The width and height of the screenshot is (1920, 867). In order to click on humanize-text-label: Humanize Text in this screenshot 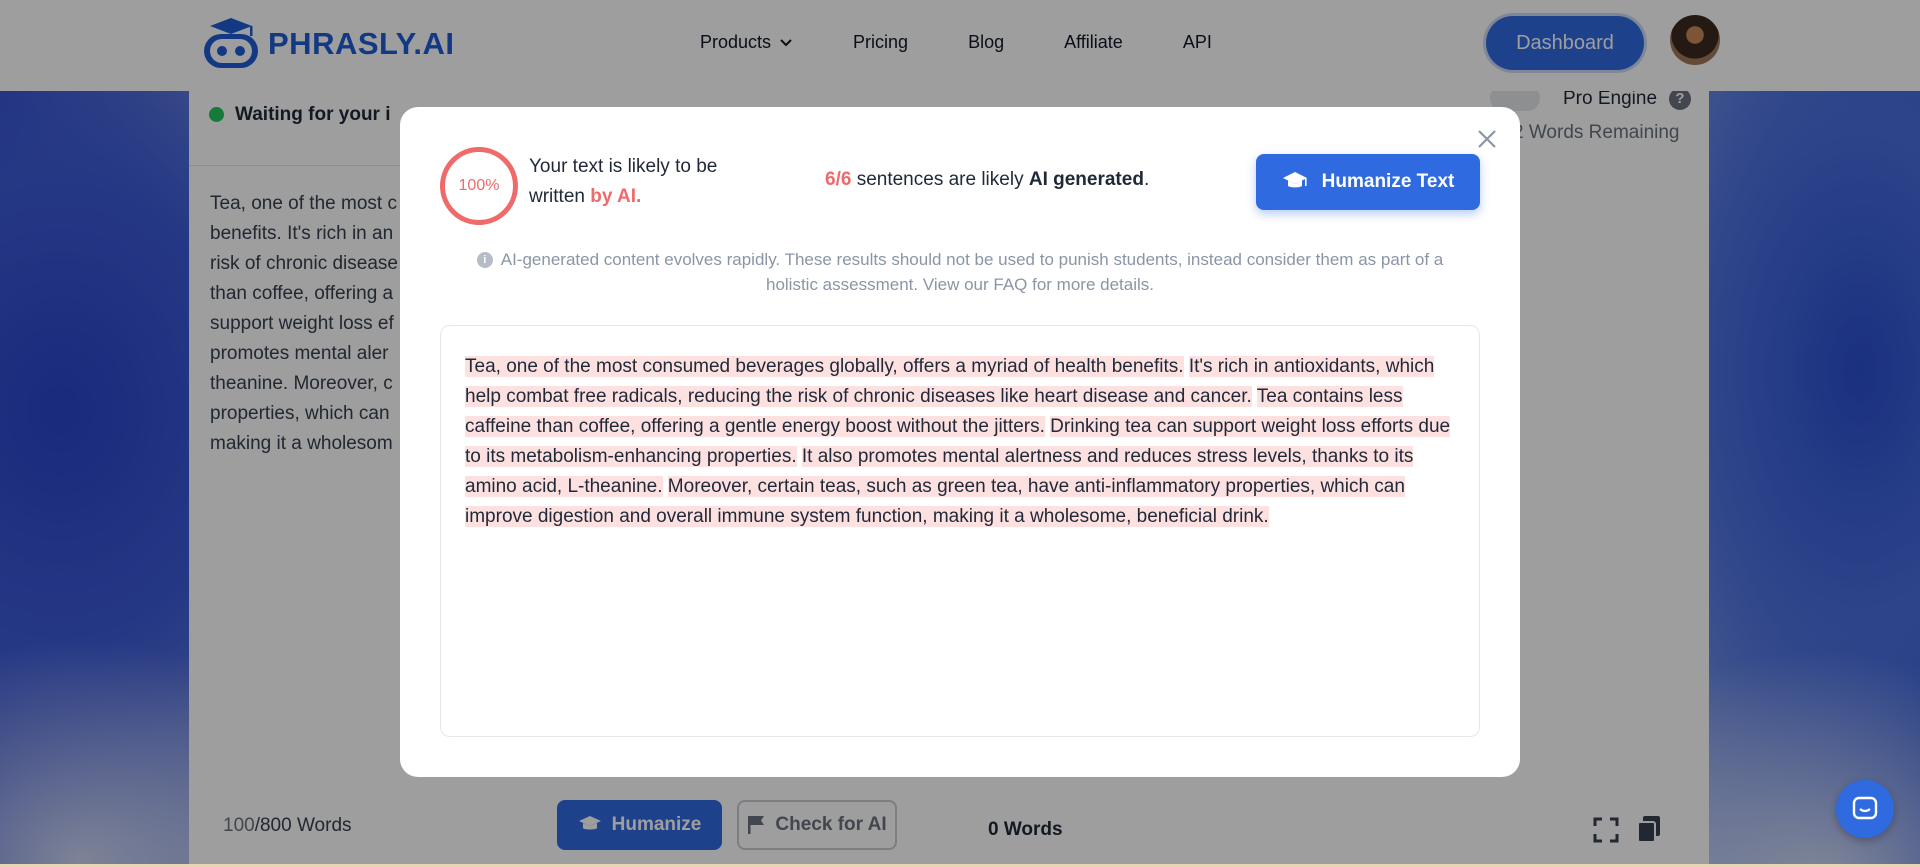, I will do `click(1388, 181)`.